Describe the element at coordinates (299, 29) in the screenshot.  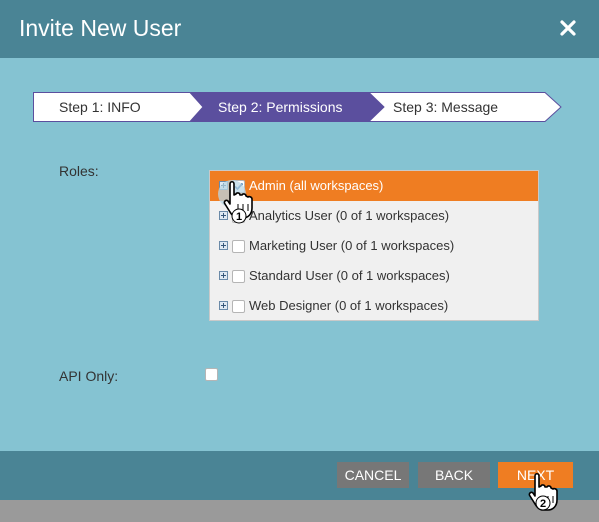
I see `dialog-header: Invite New User` at that location.